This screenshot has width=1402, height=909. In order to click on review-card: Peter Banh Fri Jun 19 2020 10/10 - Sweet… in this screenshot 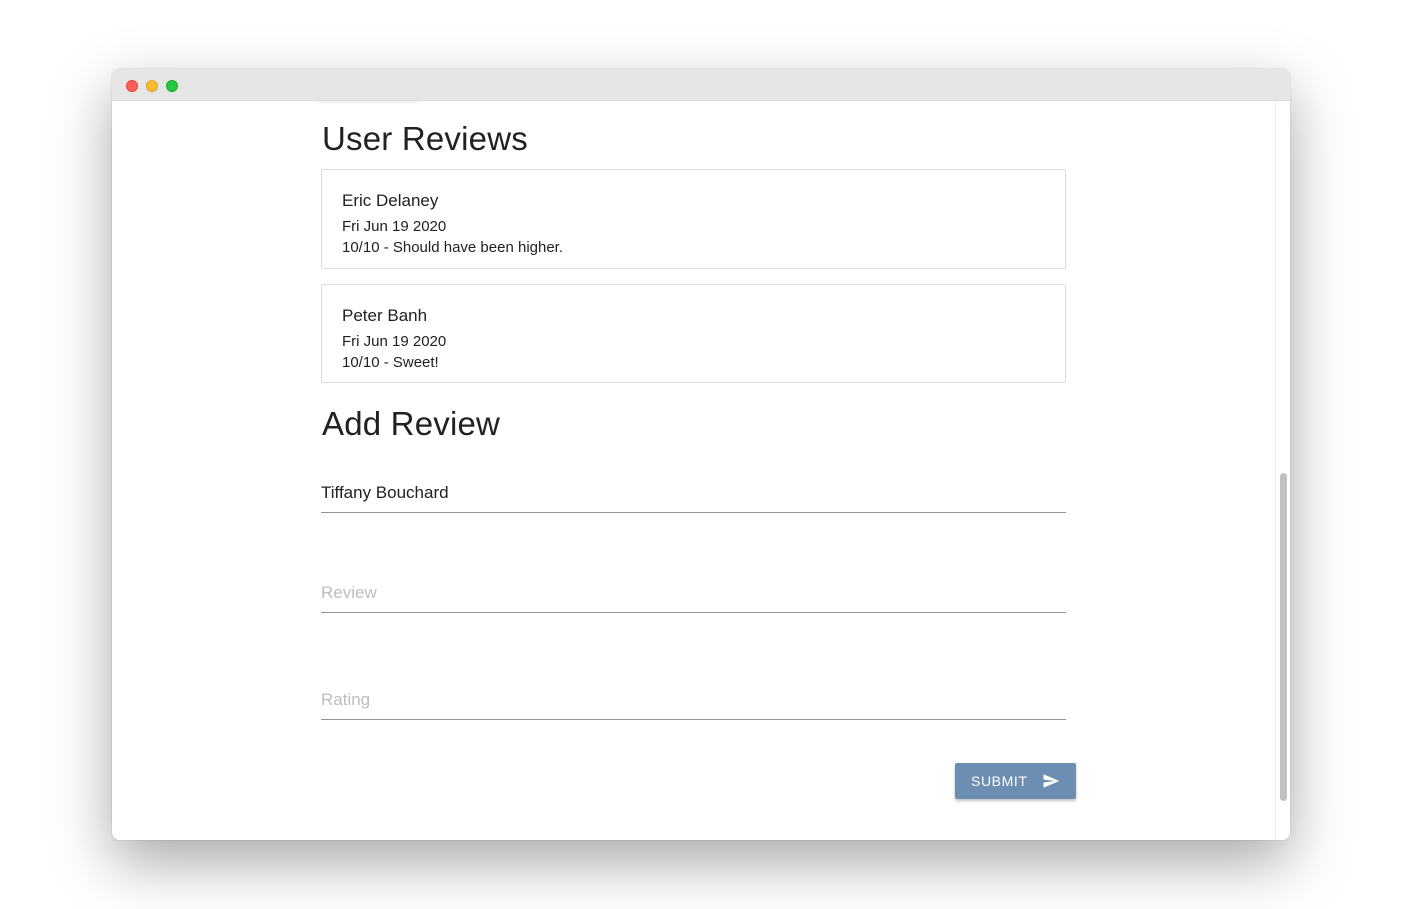, I will do `click(693, 333)`.